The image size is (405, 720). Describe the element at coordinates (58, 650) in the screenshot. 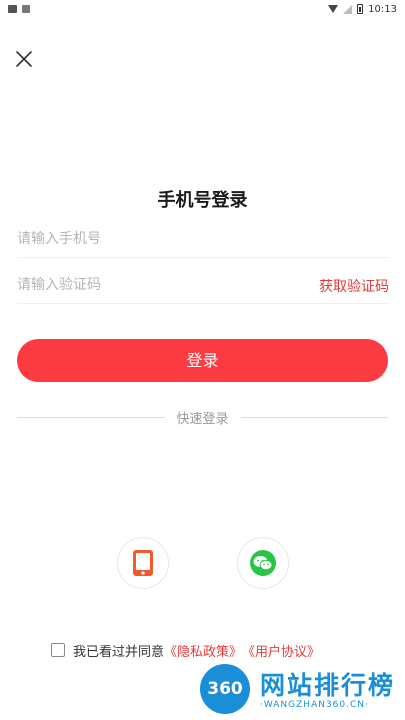

I see `agreement-checkbox` at that location.